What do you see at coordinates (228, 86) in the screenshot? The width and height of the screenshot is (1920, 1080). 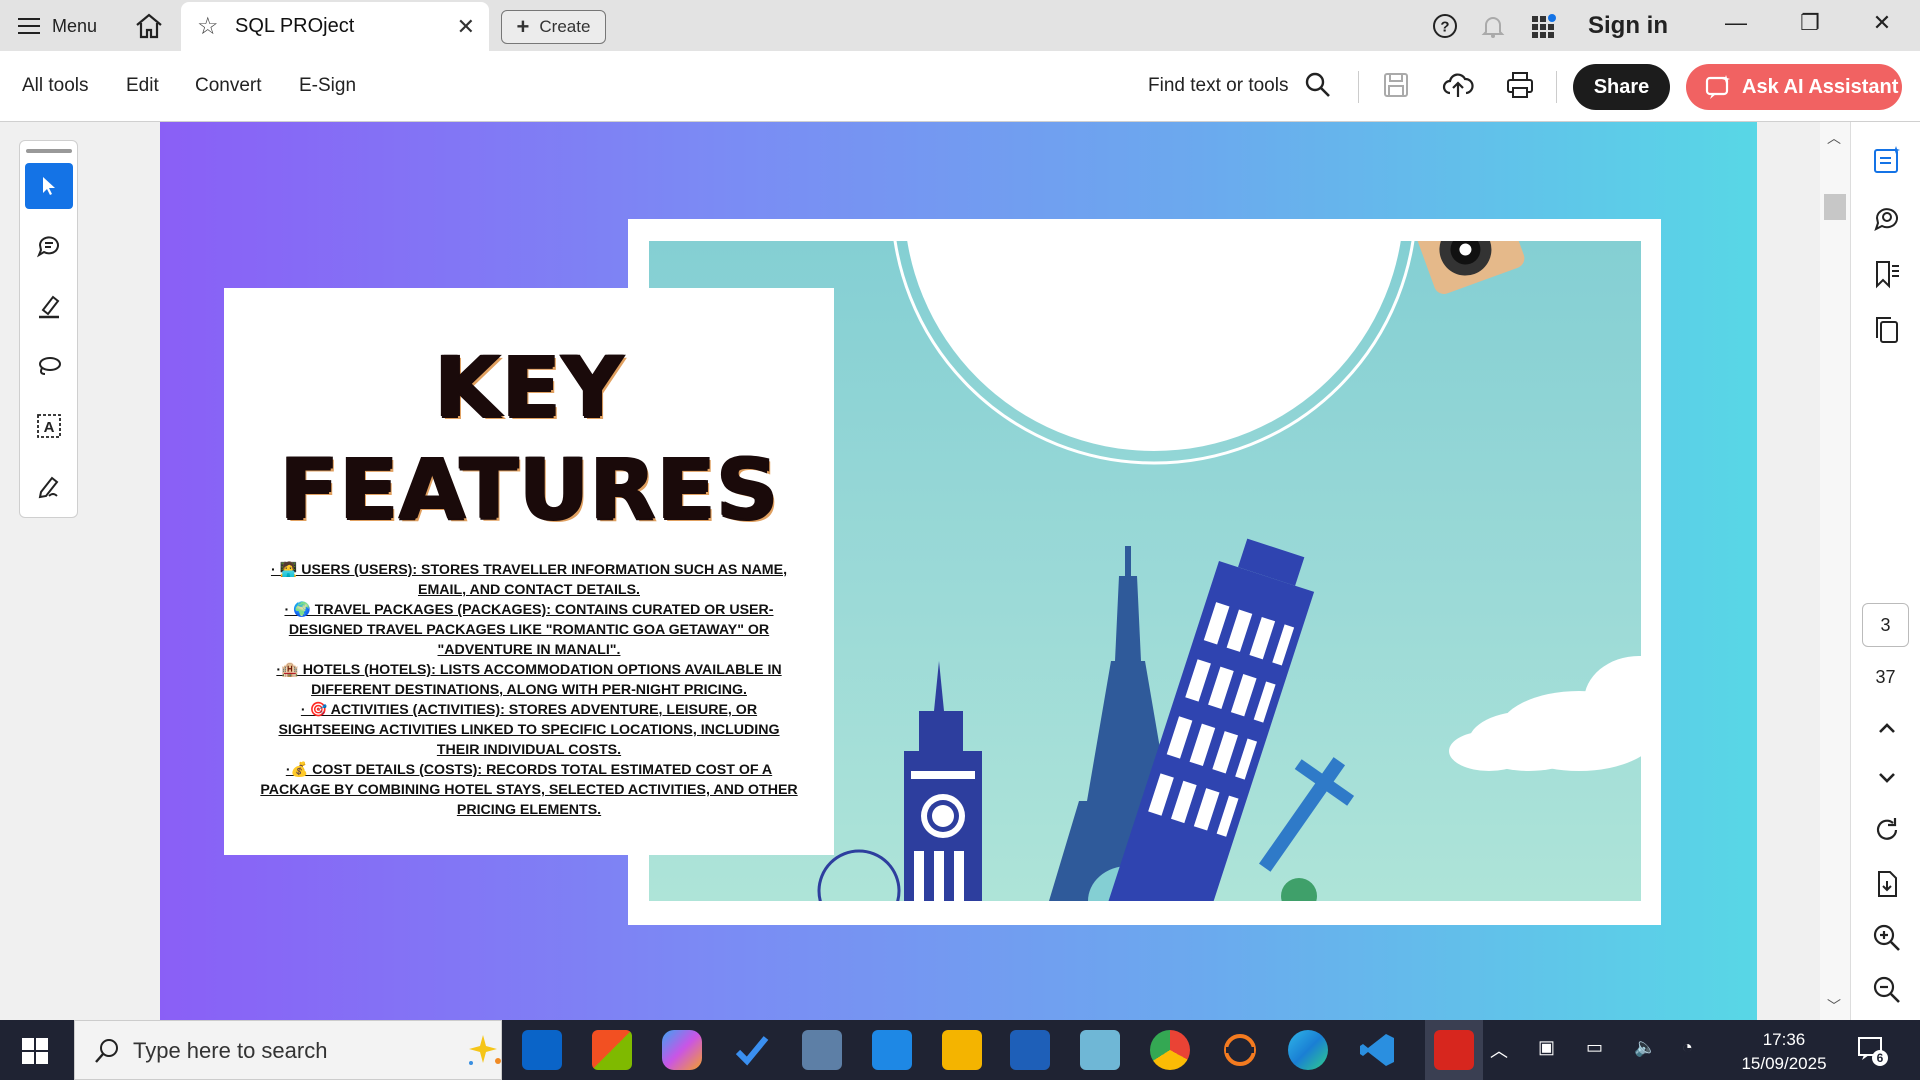 I see `menu-convert: Convert` at bounding box center [228, 86].